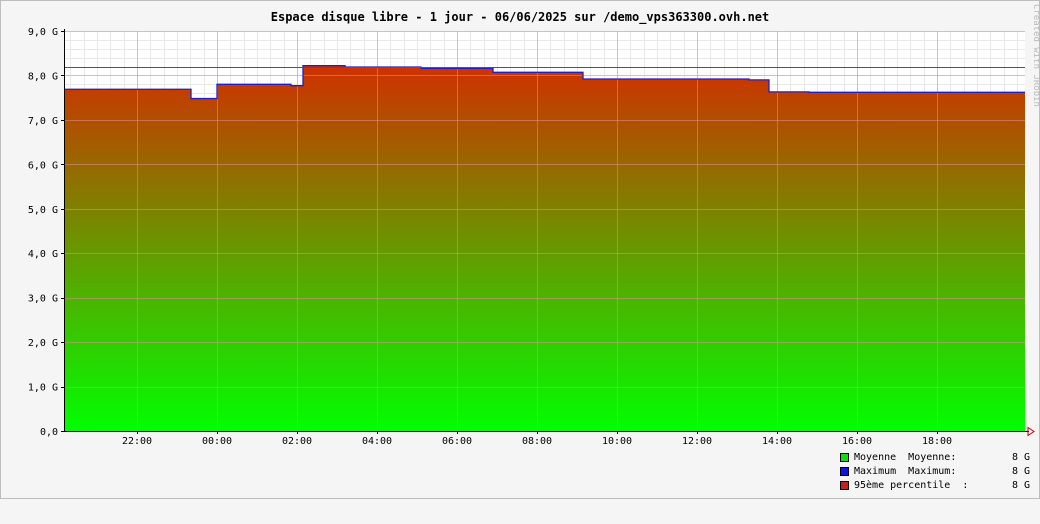 This screenshot has width=1040, height=524. What do you see at coordinates (43, 343) in the screenshot?
I see `y-tick-label: 2,0 G` at bounding box center [43, 343].